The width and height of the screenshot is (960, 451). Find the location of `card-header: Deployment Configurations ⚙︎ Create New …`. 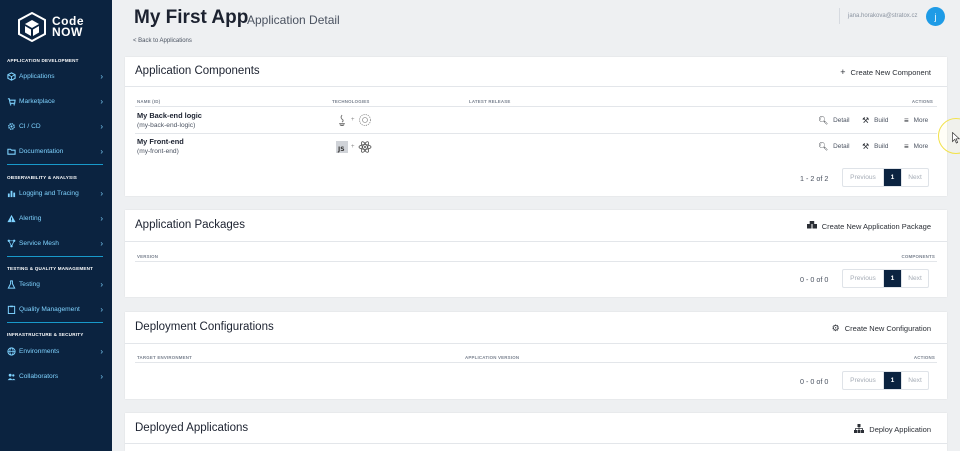

card-header: Deployment Configurations ⚙︎ Create New … is located at coordinates (536, 328).